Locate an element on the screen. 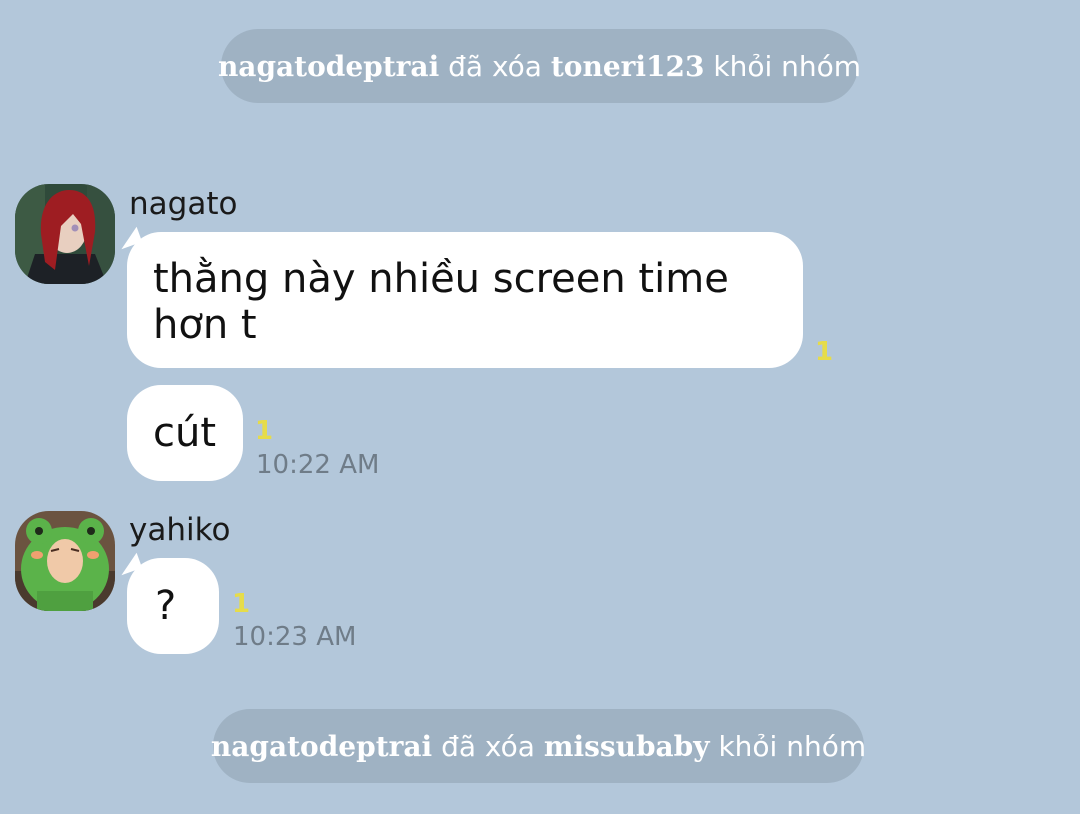 The image size is (1080, 814). avatar-yahiko is located at coordinates (65, 561).